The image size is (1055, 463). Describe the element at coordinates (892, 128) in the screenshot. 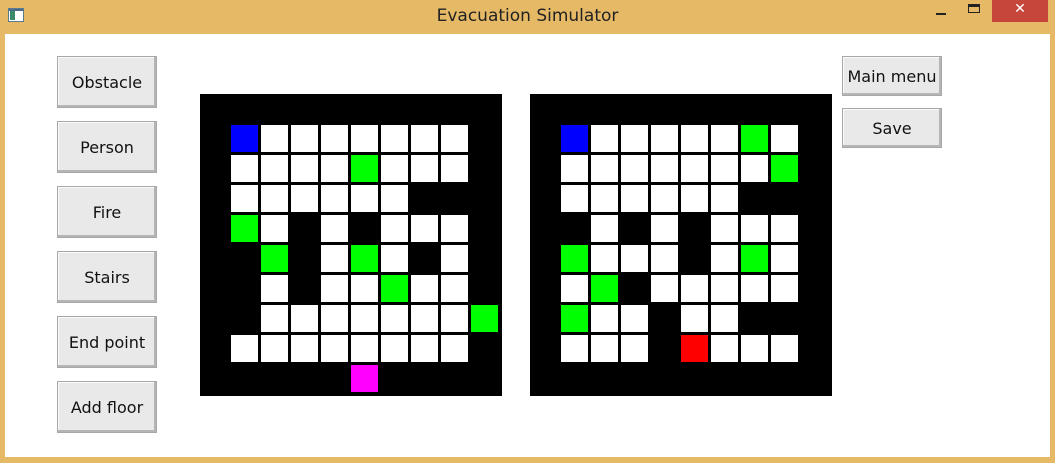

I see `save-button: Save` at that location.